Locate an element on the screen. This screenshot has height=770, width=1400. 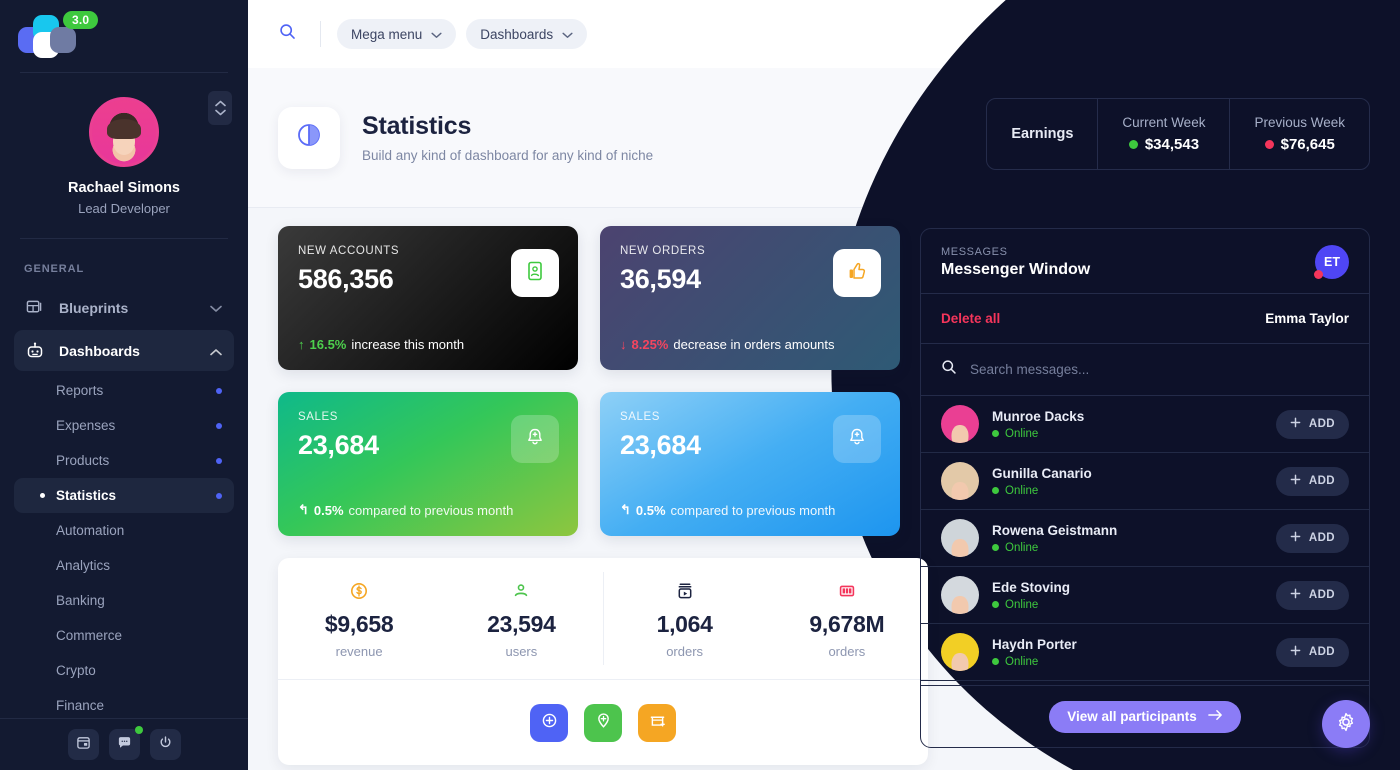
profile-avatar is located at coordinates (124, 132).